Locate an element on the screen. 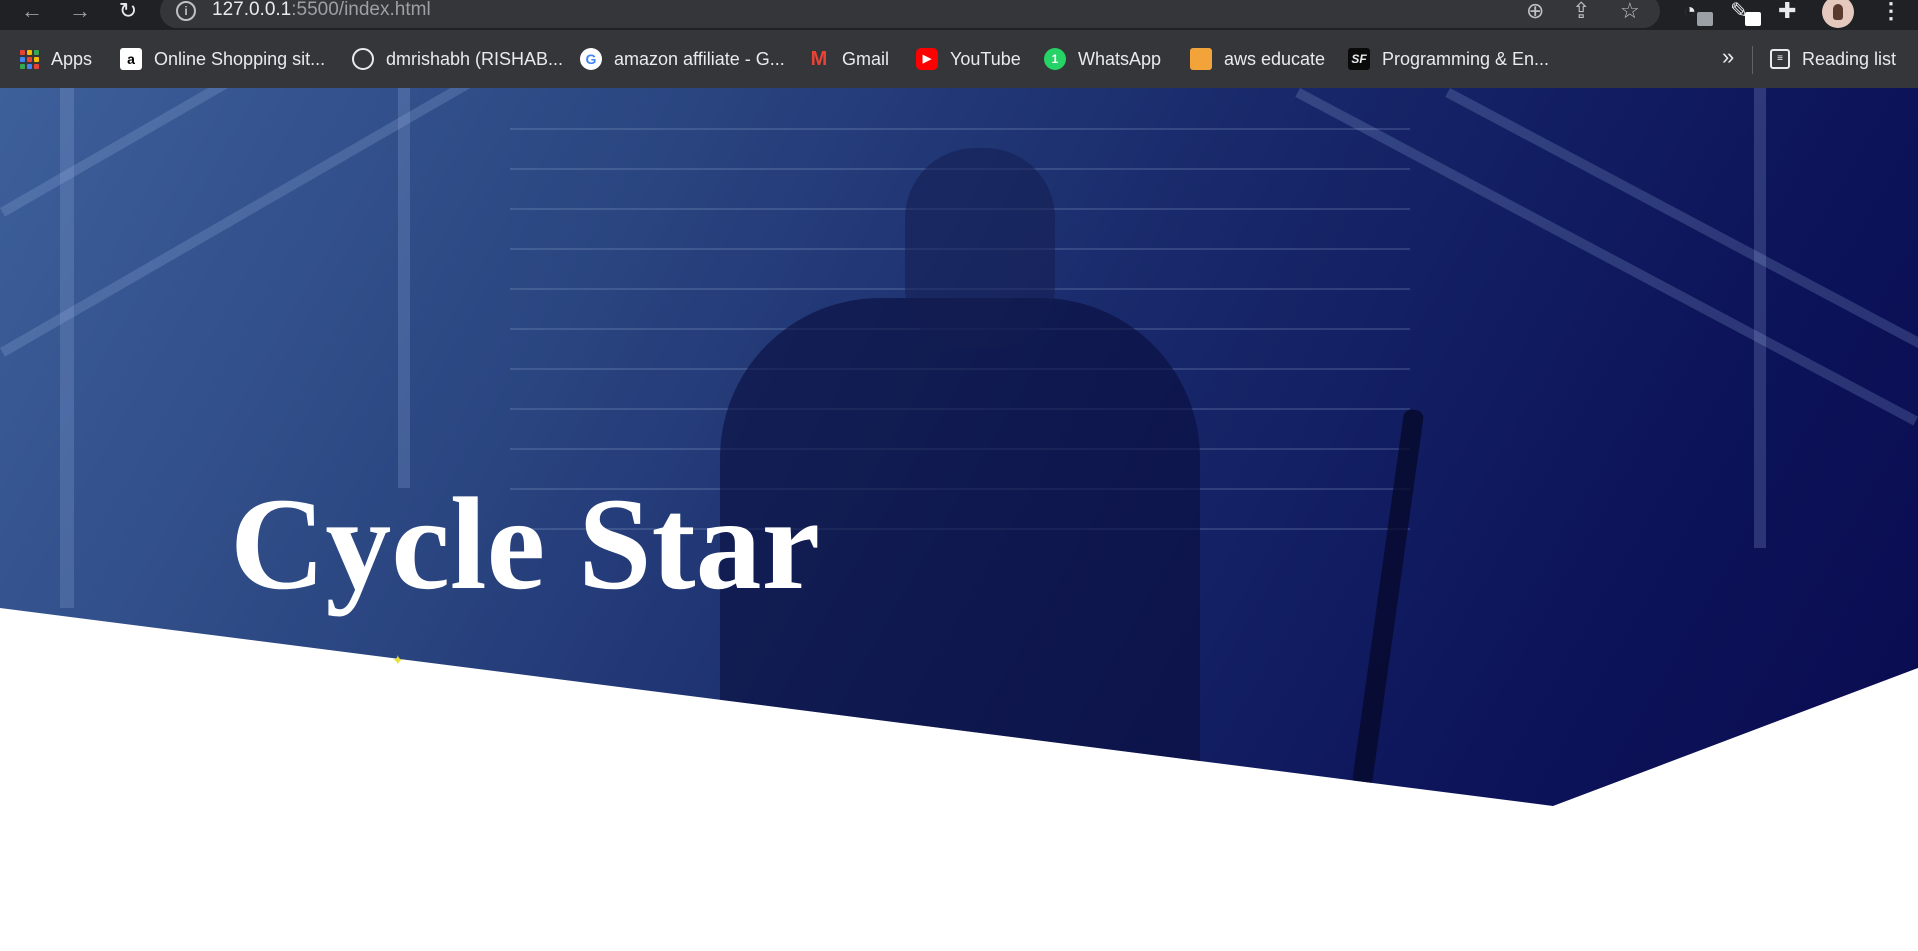 The image size is (1918, 951). bookmark-apps: Apps is located at coordinates (56, 59).